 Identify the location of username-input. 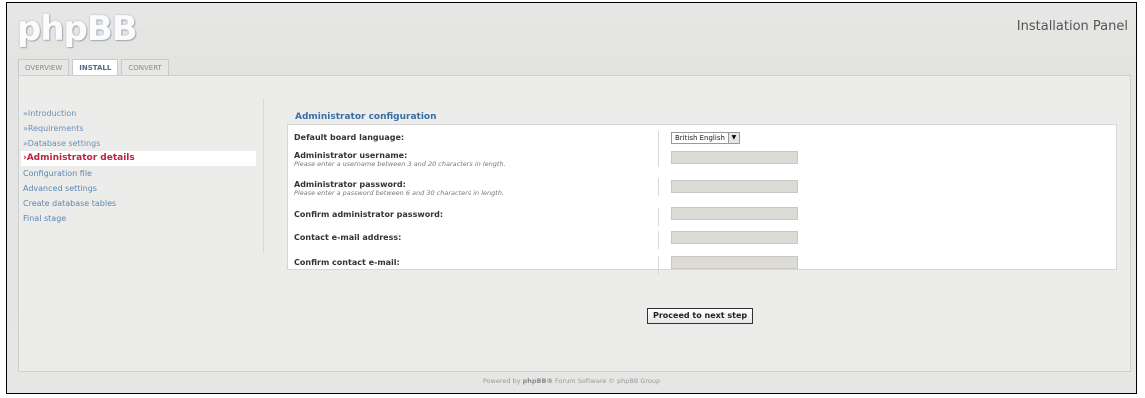
(734, 157).